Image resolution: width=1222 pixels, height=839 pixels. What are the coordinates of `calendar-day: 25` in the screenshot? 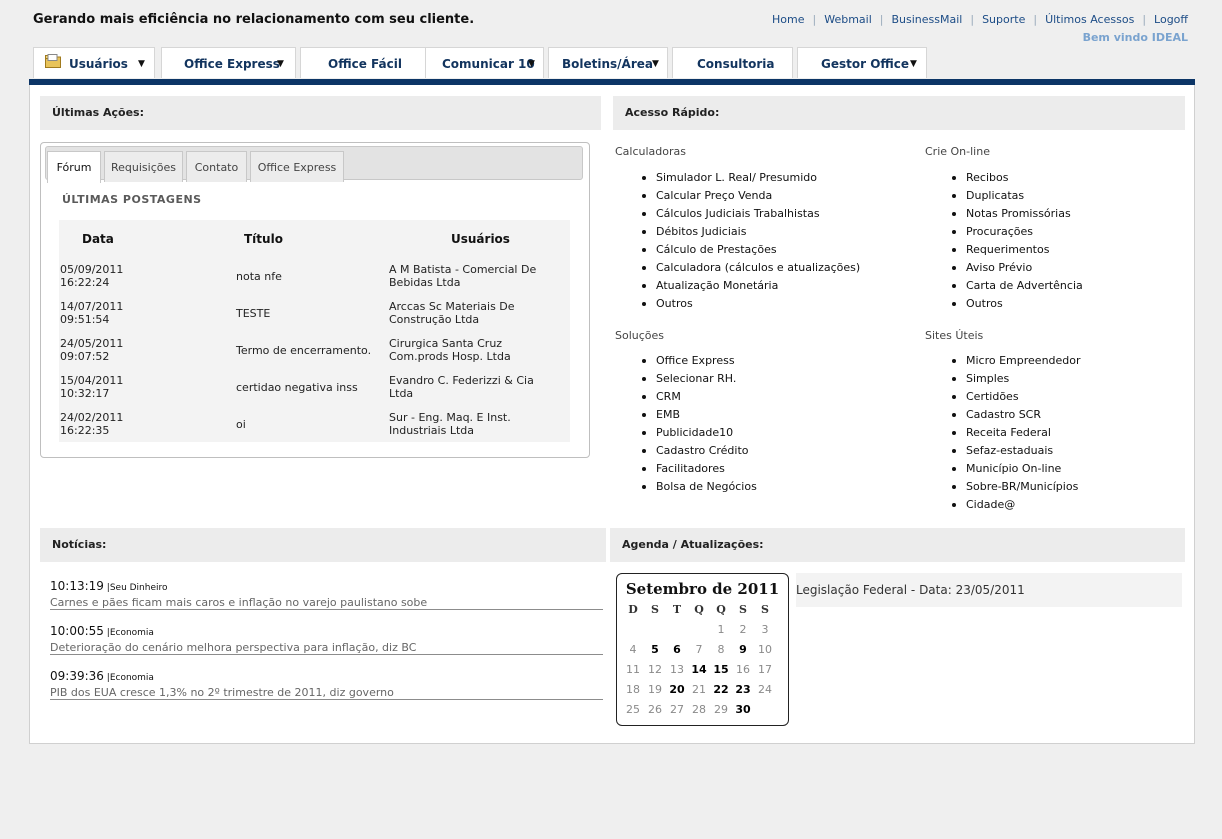 It's located at (633, 709).